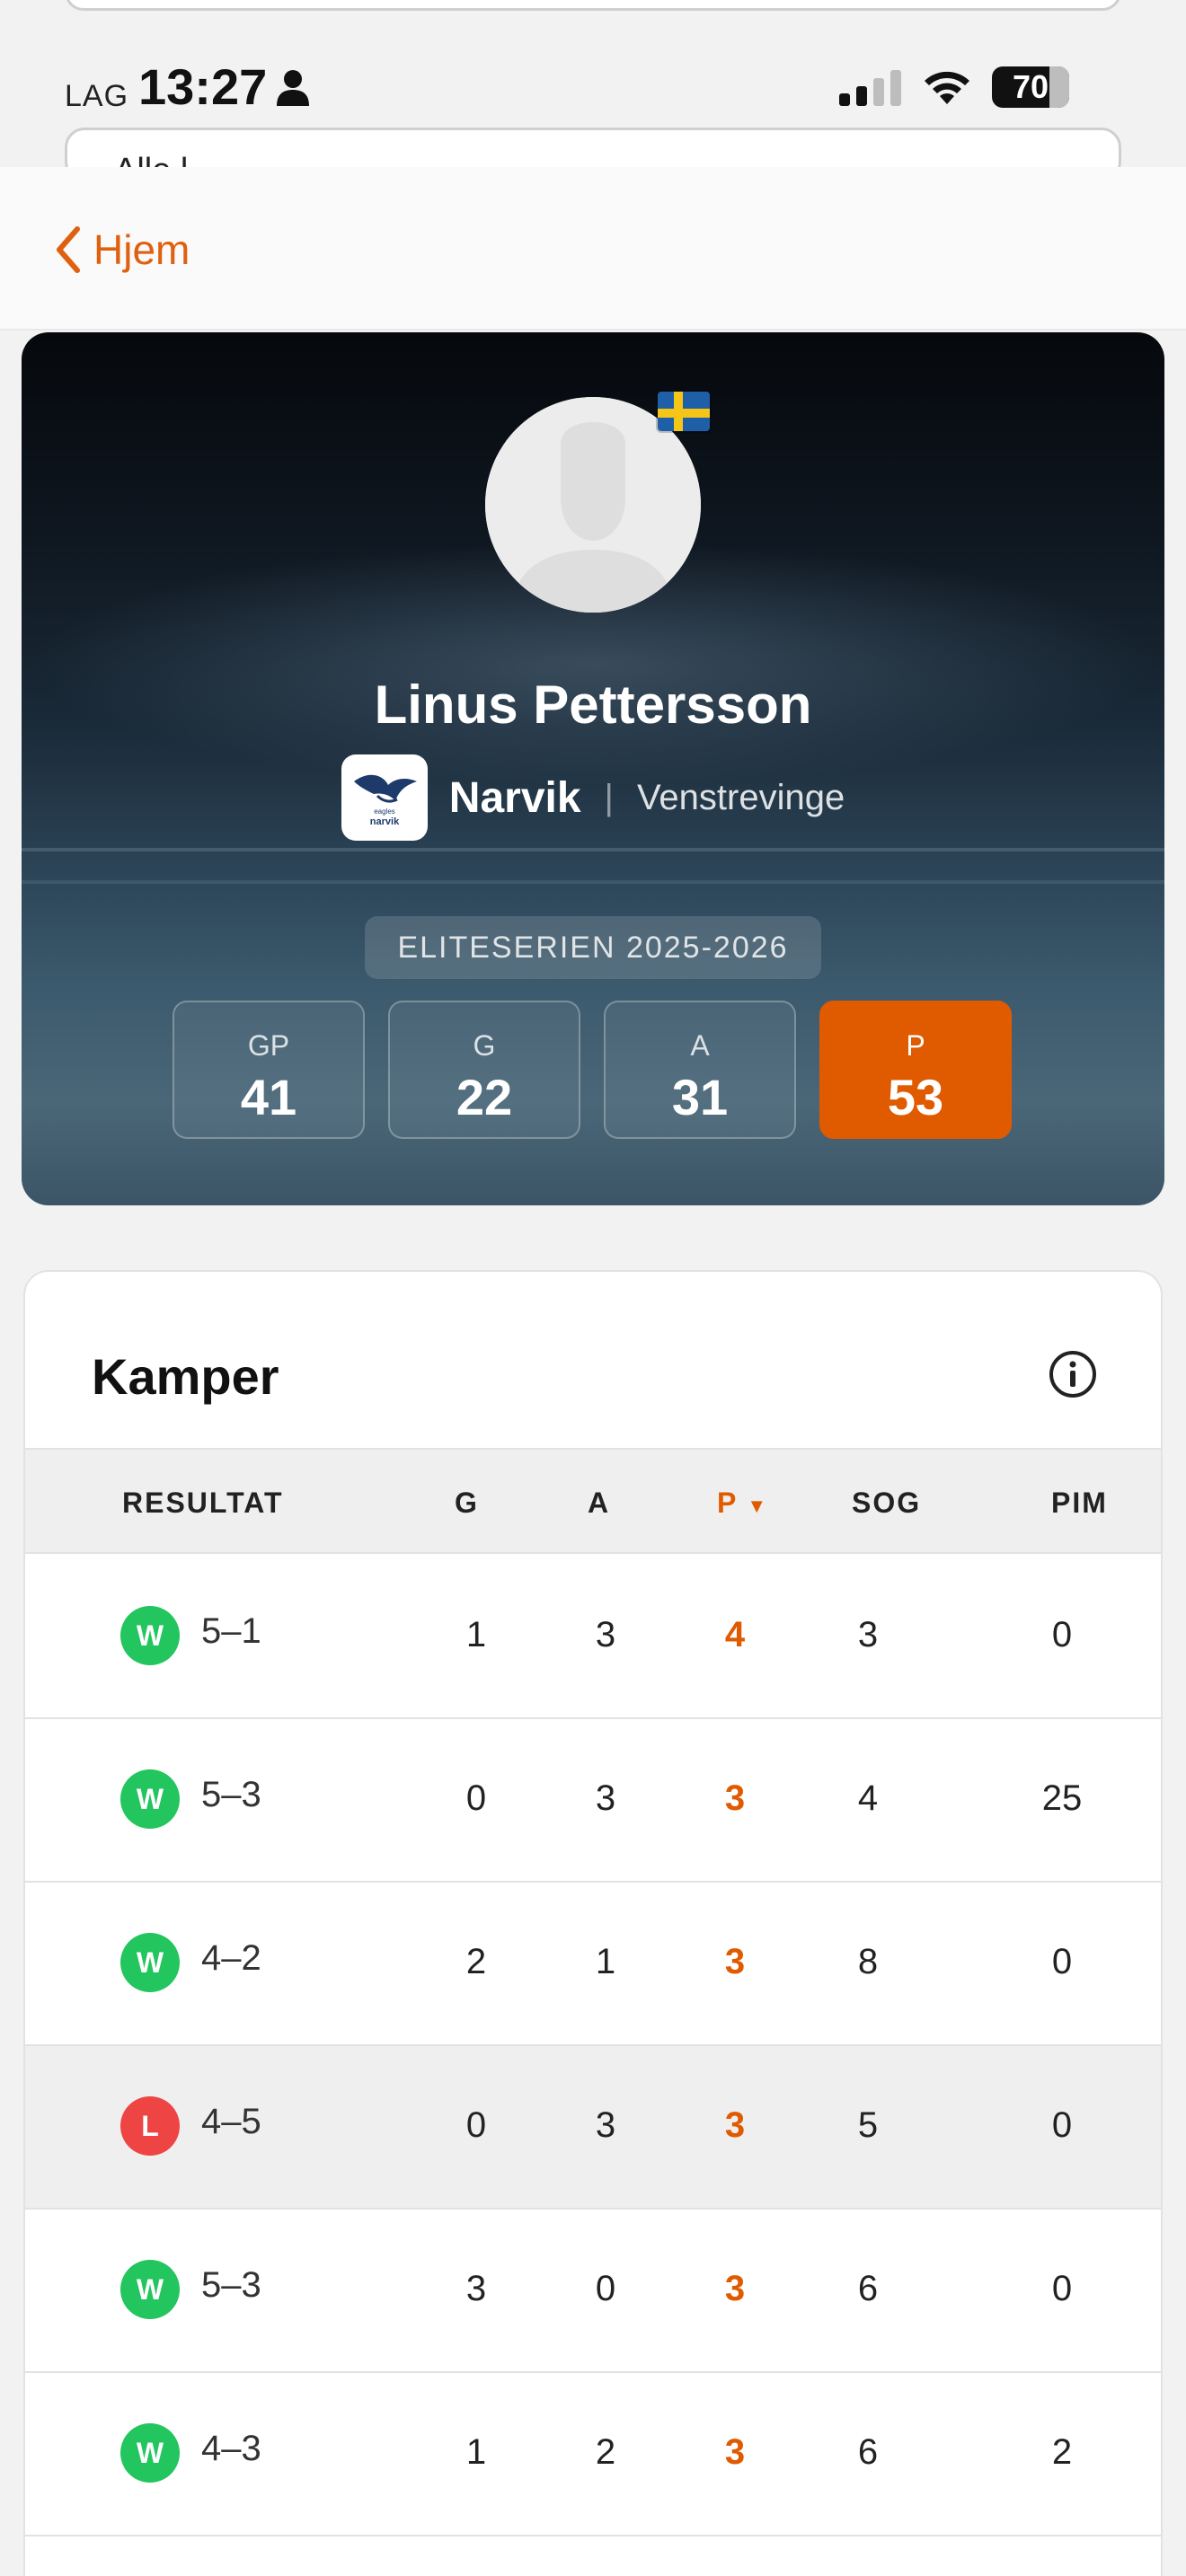 The image size is (1186, 2576). Describe the element at coordinates (384, 797) in the screenshot. I see `team-logo: narvik eagles` at that location.